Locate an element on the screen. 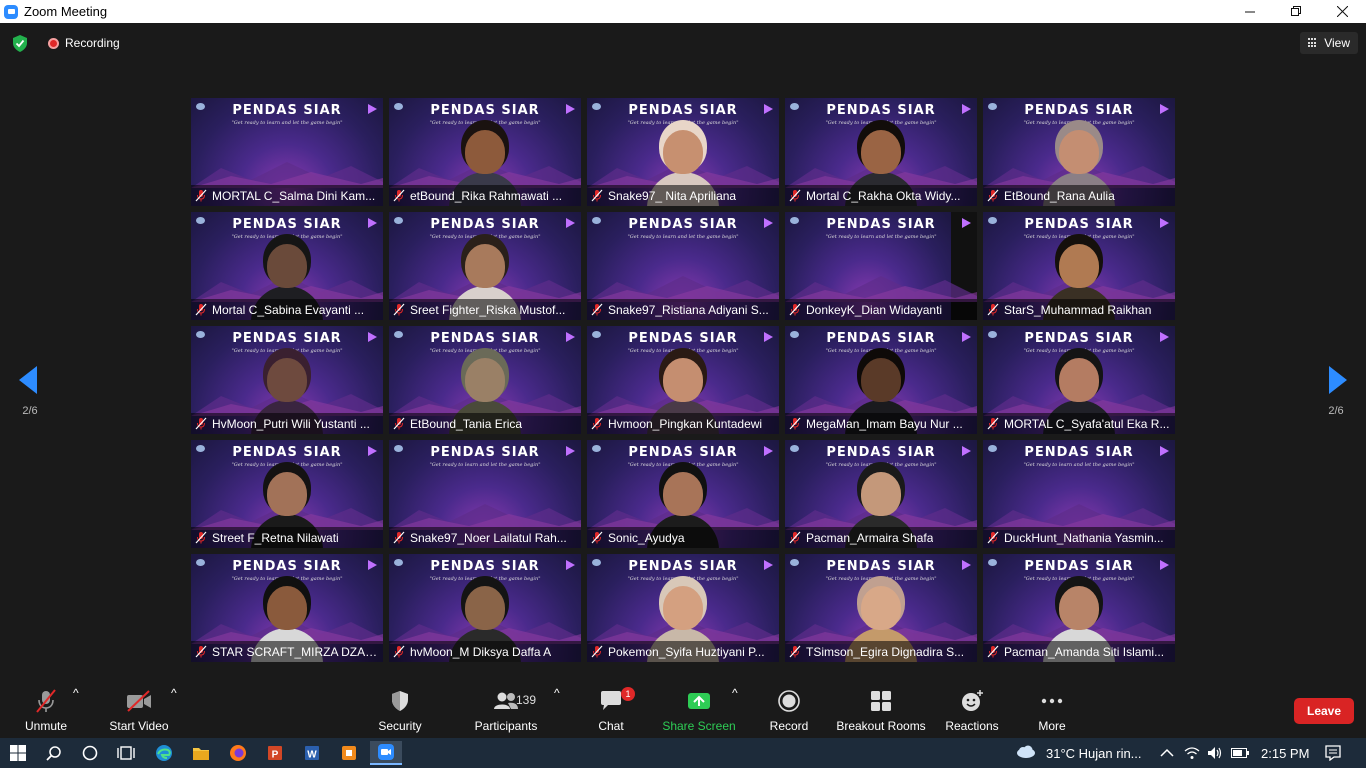 The height and width of the screenshot is (768, 1366). restore-button is located at coordinates (1296, 11).